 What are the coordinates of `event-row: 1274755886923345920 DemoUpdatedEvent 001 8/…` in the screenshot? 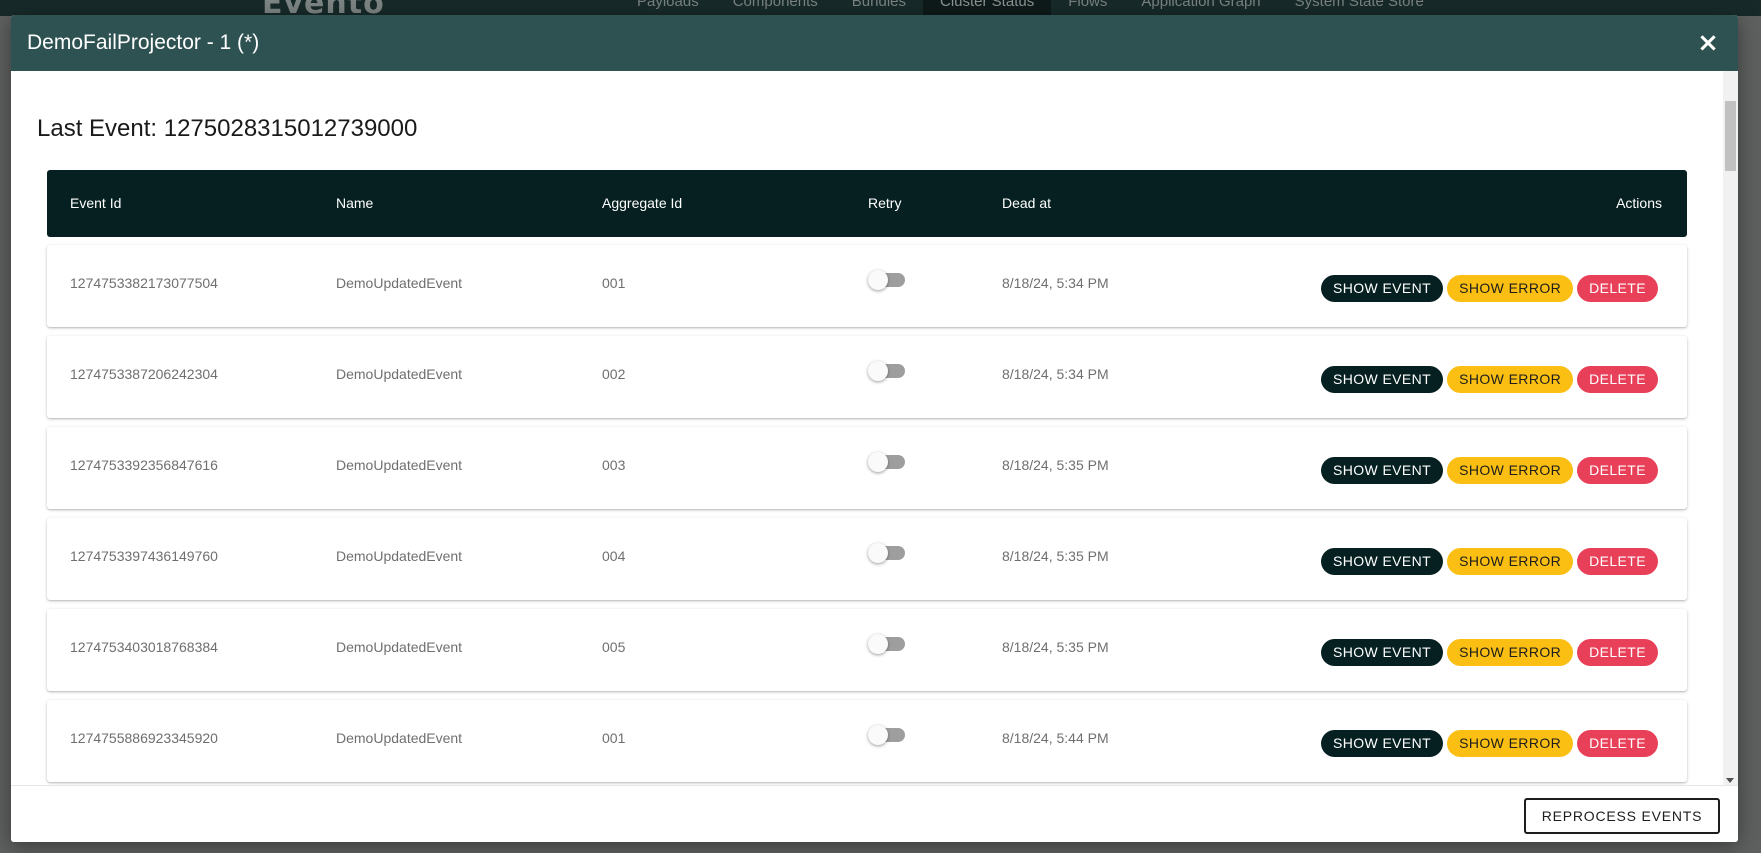 It's located at (867, 741).